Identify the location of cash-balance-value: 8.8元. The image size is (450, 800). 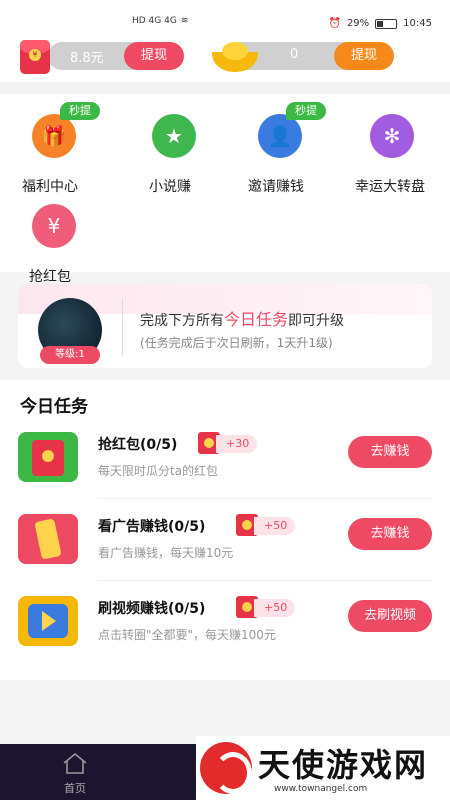
(87, 58).